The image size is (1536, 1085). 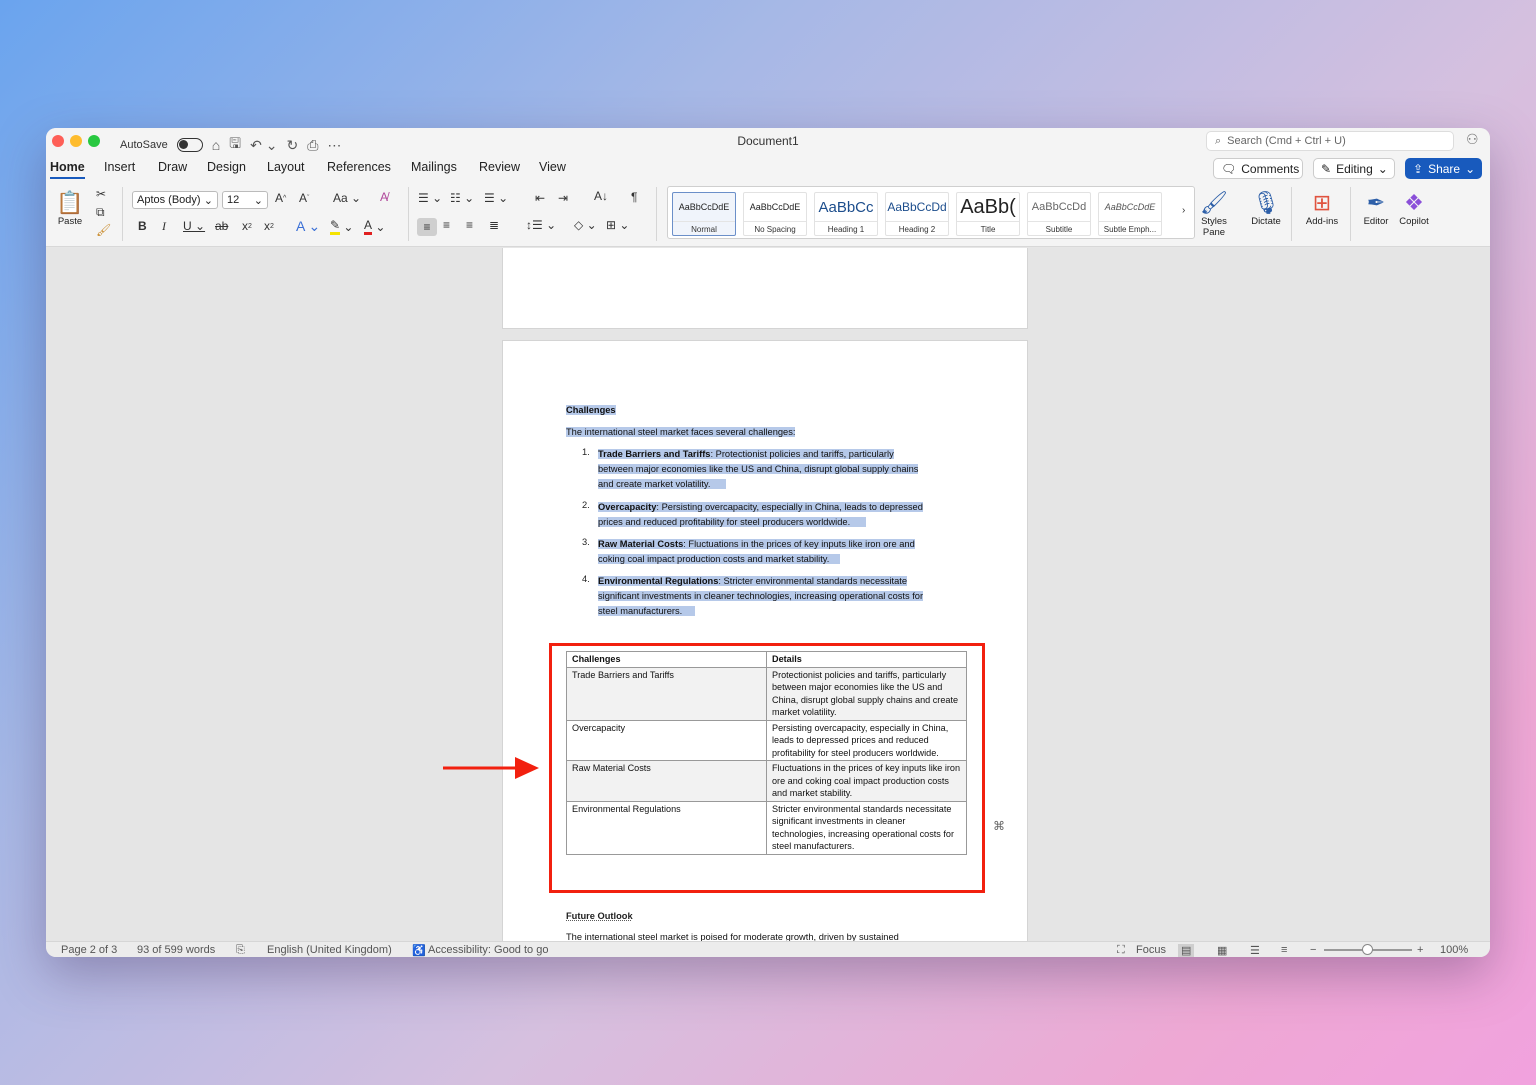 I want to click on table-cell: Raw Material Costs, so click(x=666, y=781).